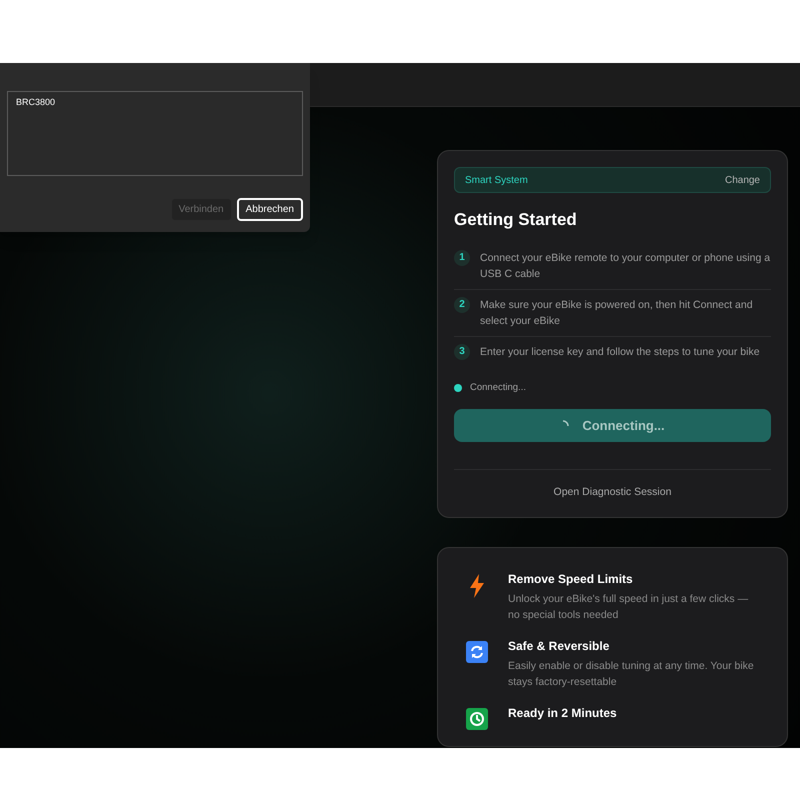 The image size is (800, 800). What do you see at coordinates (631, 674) in the screenshot?
I see `feature-description: Easily enable or disable tuning at any time. Your bike stays factory-resettable` at bounding box center [631, 674].